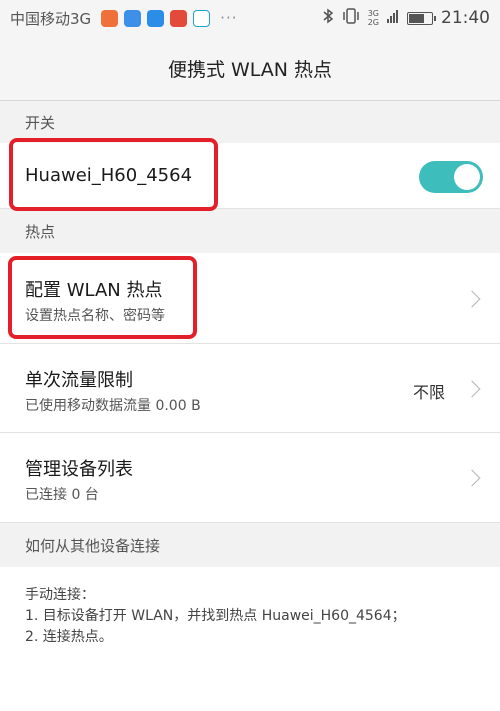 Image resolution: width=500 pixels, height=711 pixels. I want to click on page-title: 便携式 WLAN 热点, so click(250, 69).